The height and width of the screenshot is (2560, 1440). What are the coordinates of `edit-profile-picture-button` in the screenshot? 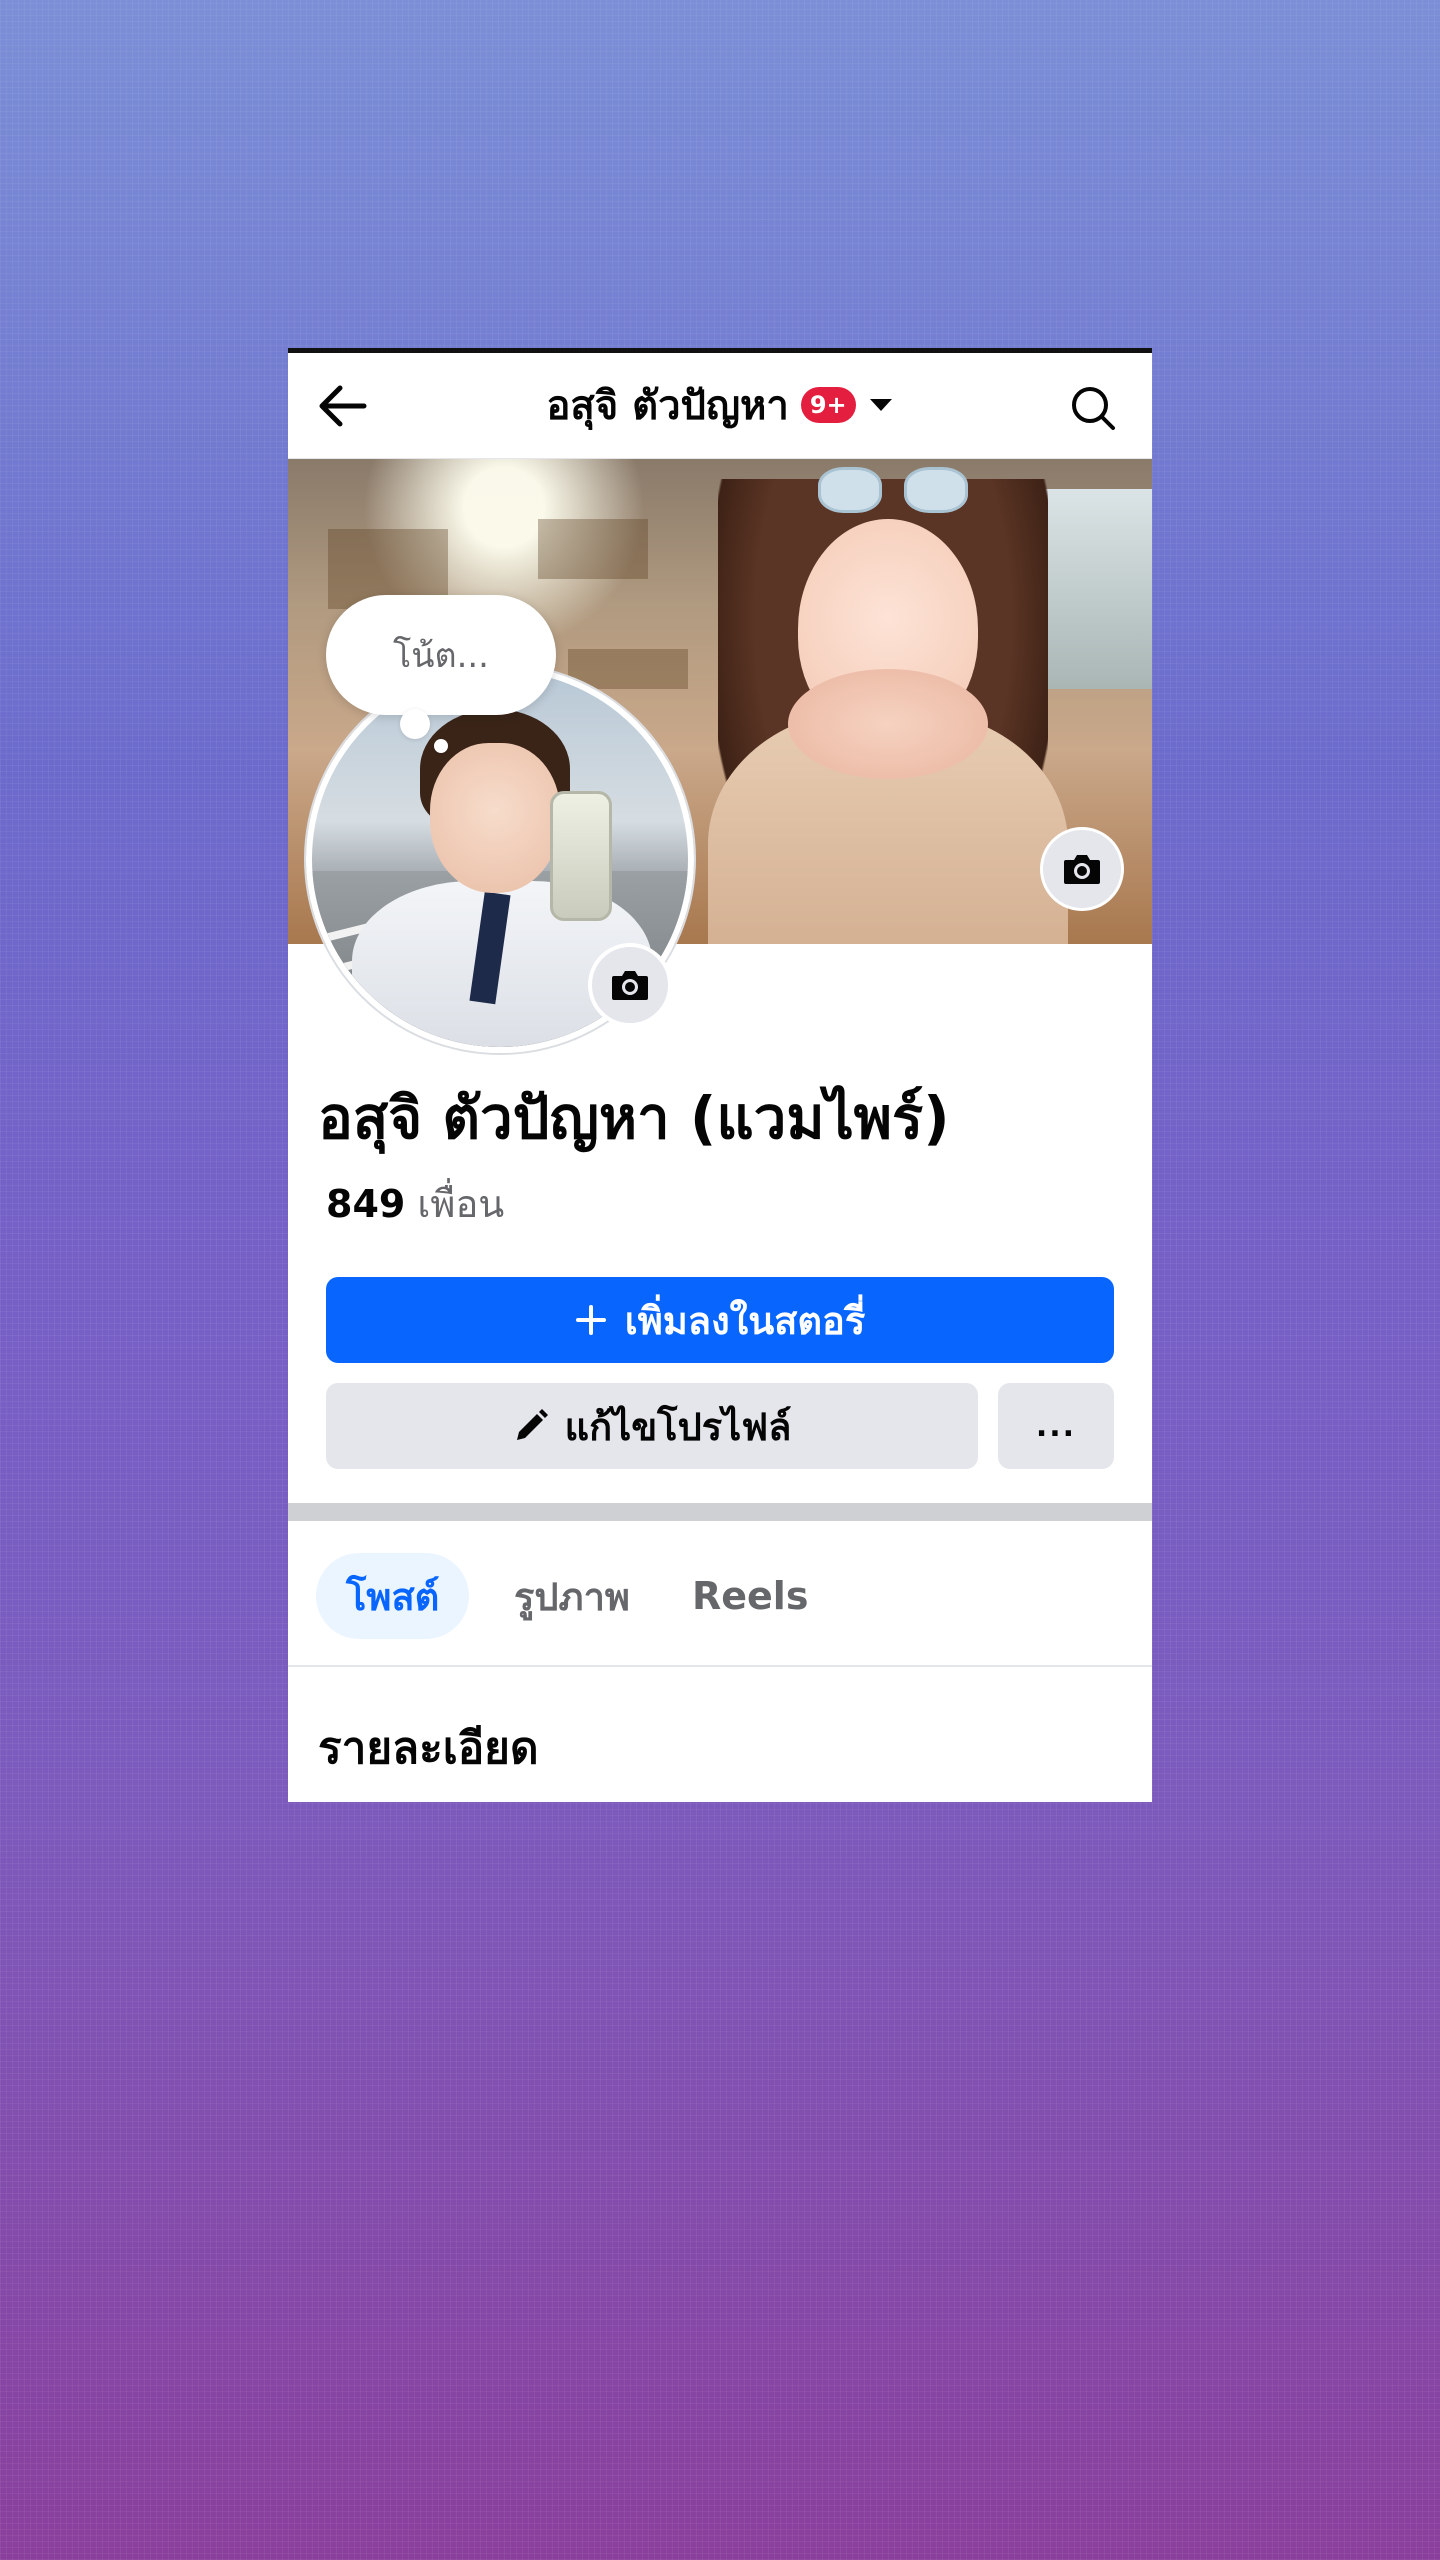 It's located at (630, 985).